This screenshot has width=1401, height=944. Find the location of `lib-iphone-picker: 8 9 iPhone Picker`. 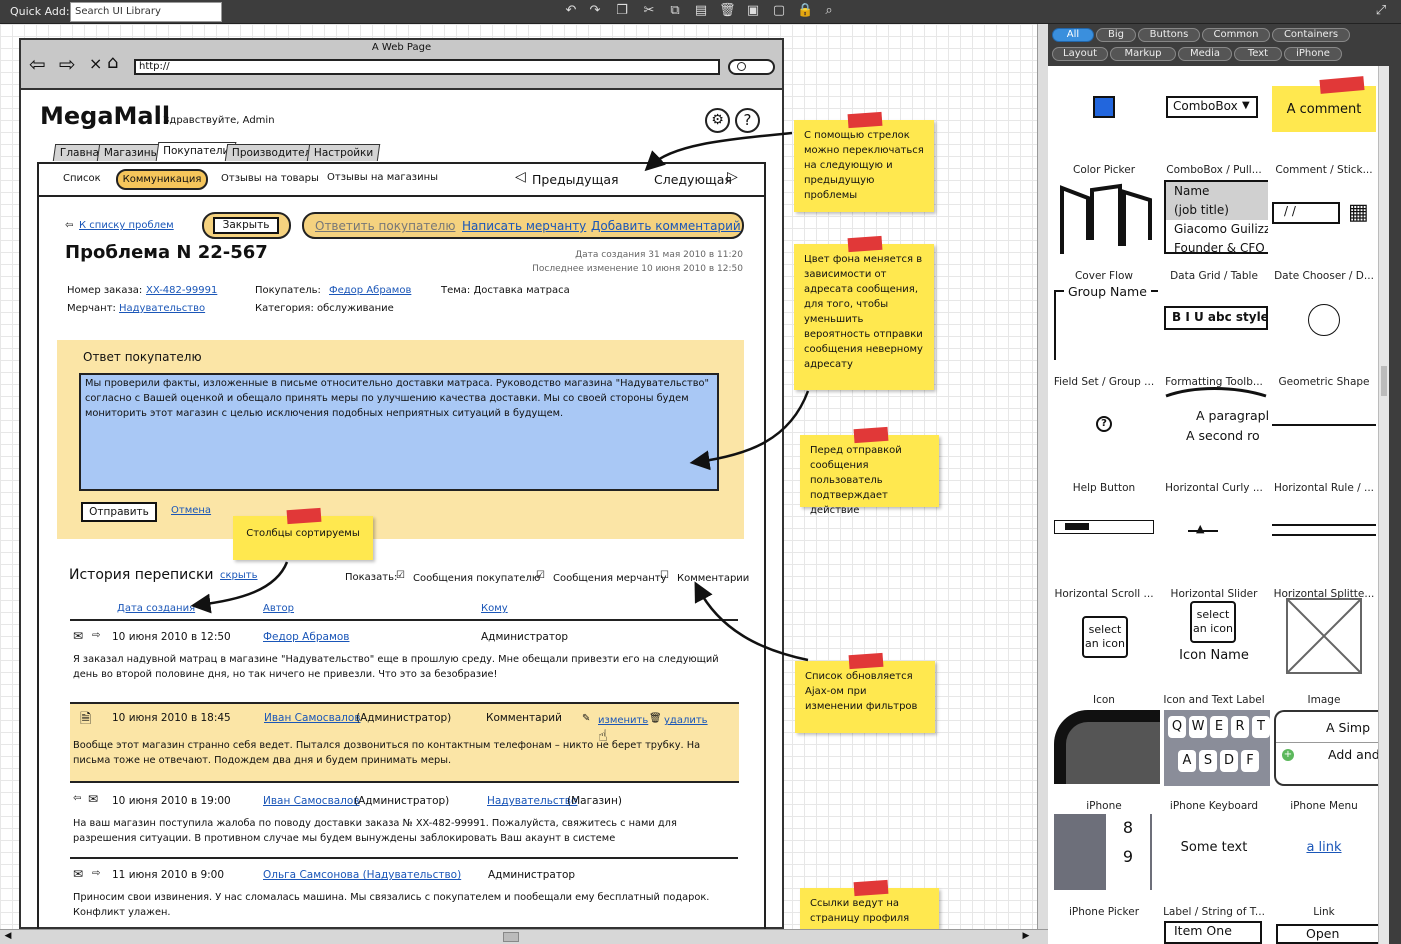

lib-iphone-picker: 8 9 iPhone Picker is located at coordinates (1105, 868).